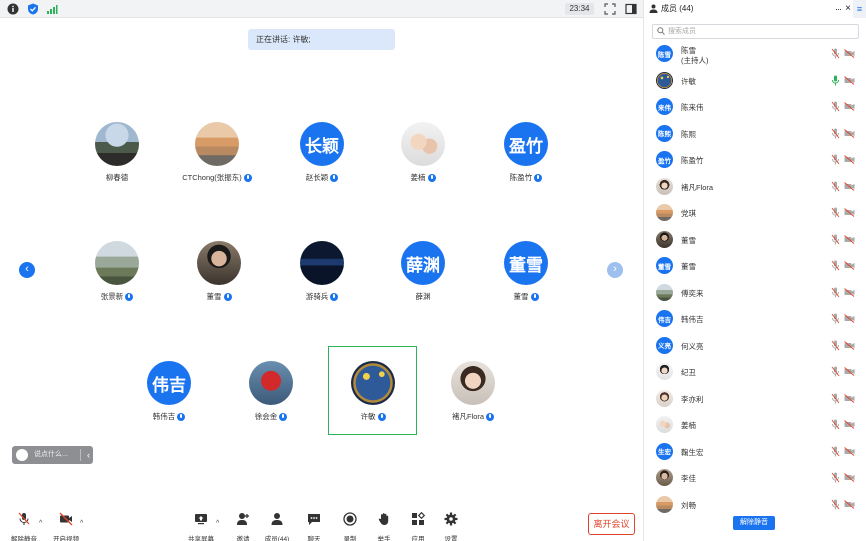  I want to click on start-video-button: 开启视频, so click(66, 526).